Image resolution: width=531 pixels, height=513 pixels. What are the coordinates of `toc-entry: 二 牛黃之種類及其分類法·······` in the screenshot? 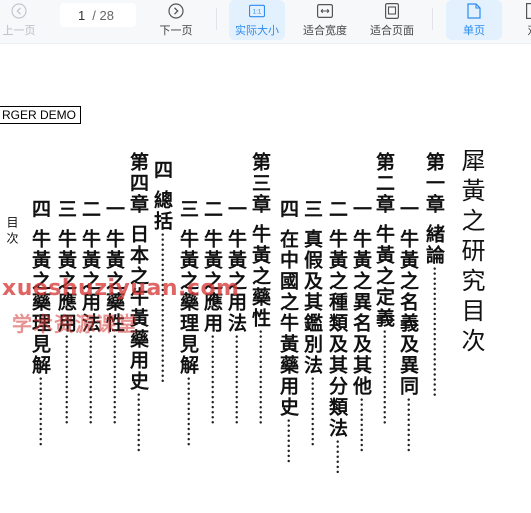 It's located at (337, 336).